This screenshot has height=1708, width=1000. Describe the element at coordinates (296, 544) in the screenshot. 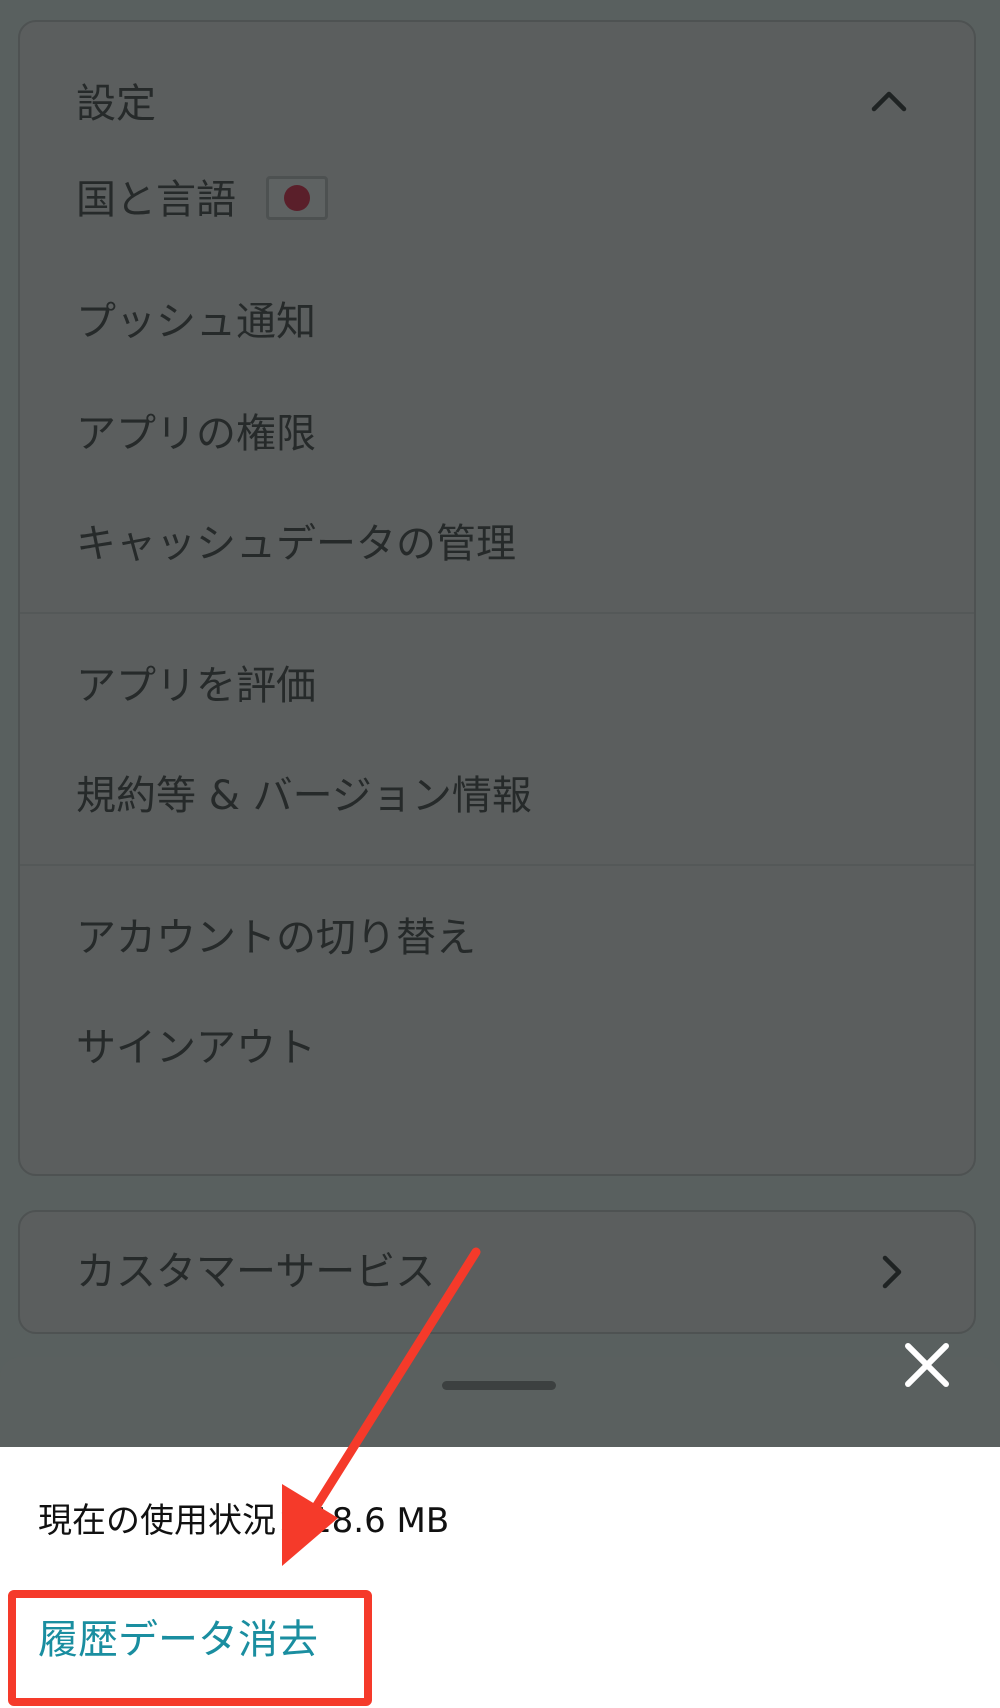

I see `menu-item-cache-data: キャッシュデータの管理` at that location.